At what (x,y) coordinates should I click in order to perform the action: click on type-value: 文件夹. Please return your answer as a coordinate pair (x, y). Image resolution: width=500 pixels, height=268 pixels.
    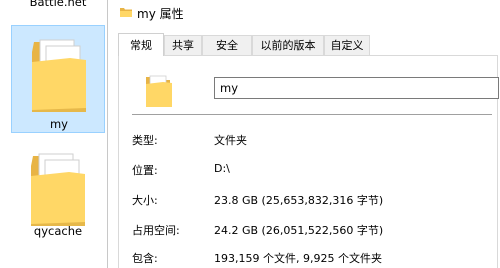
    Looking at the image, I should click on (230, 140).